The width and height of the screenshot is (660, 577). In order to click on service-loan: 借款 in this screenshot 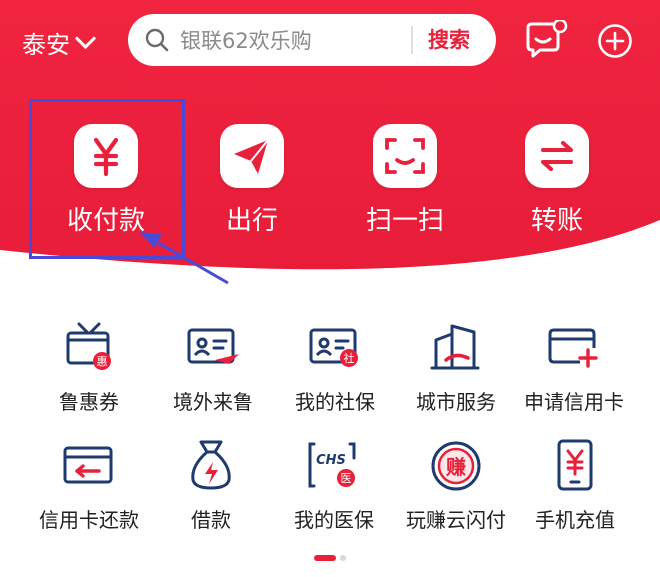, I will do `click(211, 484)`.